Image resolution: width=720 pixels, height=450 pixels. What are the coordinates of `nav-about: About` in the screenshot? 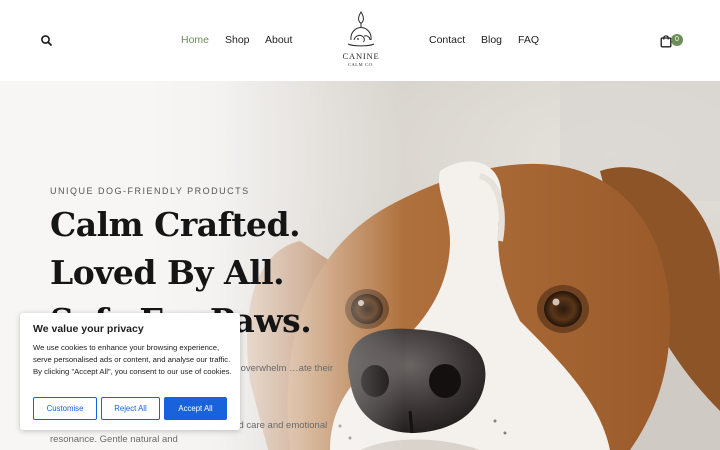 It's located at (278, 40).